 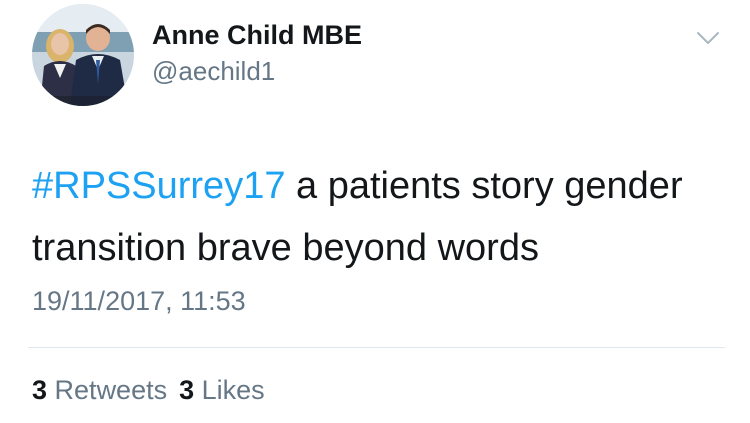 What do you see at coordinates (257, 35) in the screenshot?
I see `display-name: Anne Child MBE` at bounding box center [257, 35].